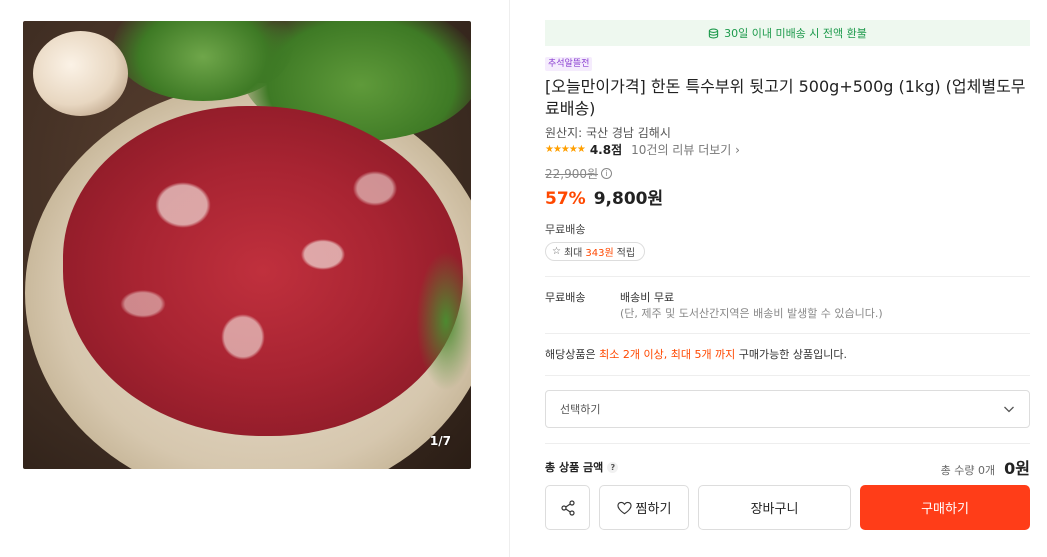 This screenshot has width=1047, height=557. I want to click on points-suffix: 적립, so click(626, 253).